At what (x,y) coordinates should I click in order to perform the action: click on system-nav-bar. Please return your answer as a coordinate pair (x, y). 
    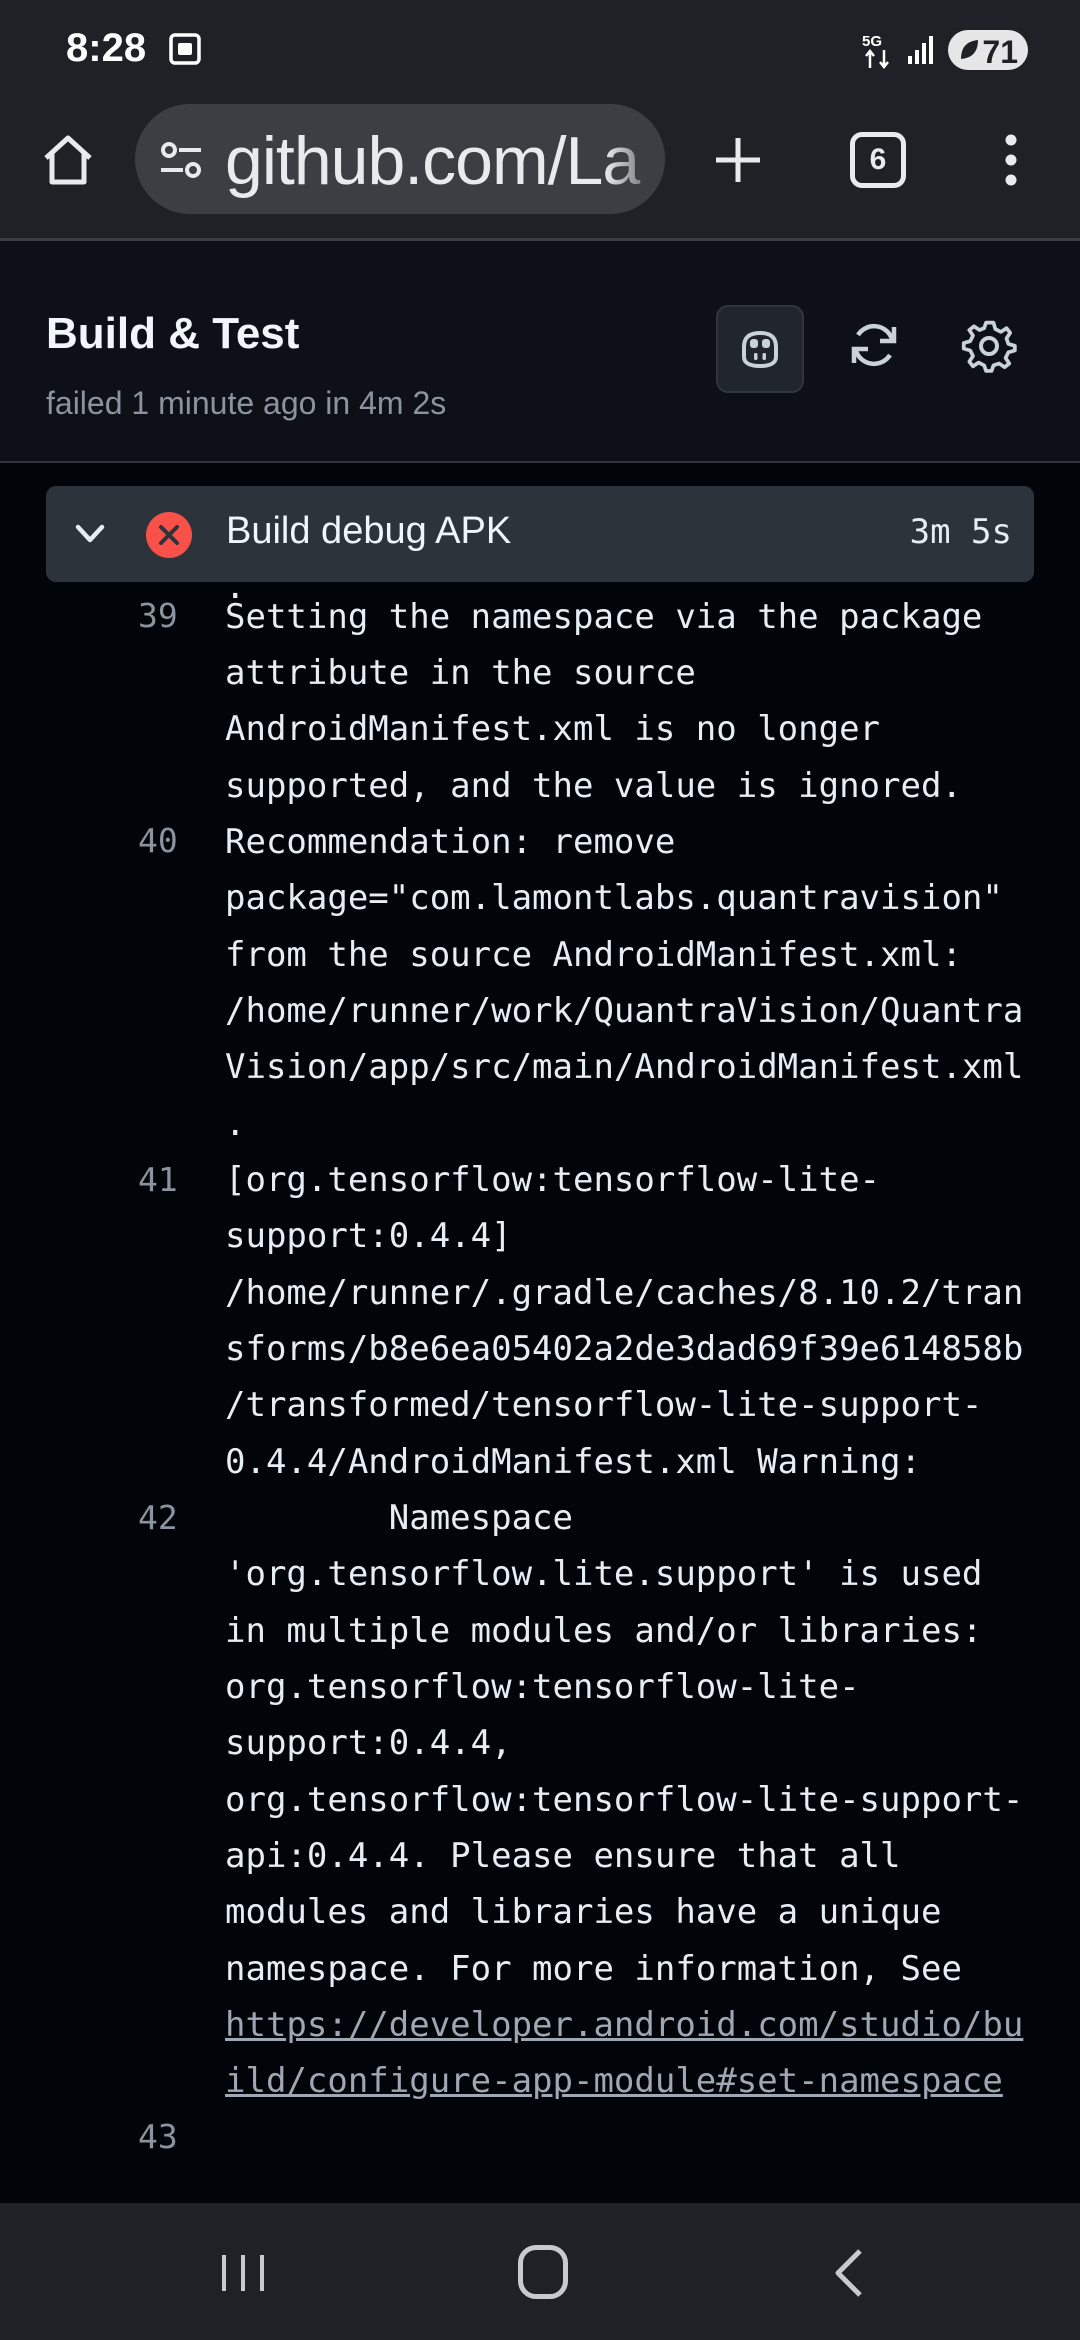
    Looking at the image, I should click on (540, 2271).